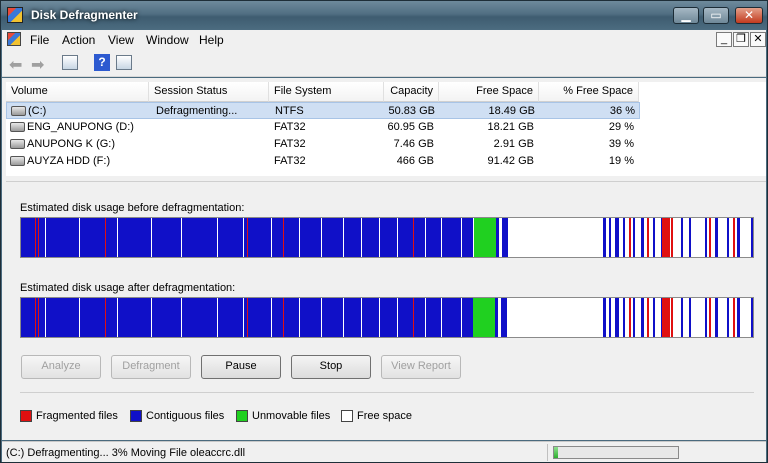  I want to click on maximize-button: ▭, so click(716, 15).